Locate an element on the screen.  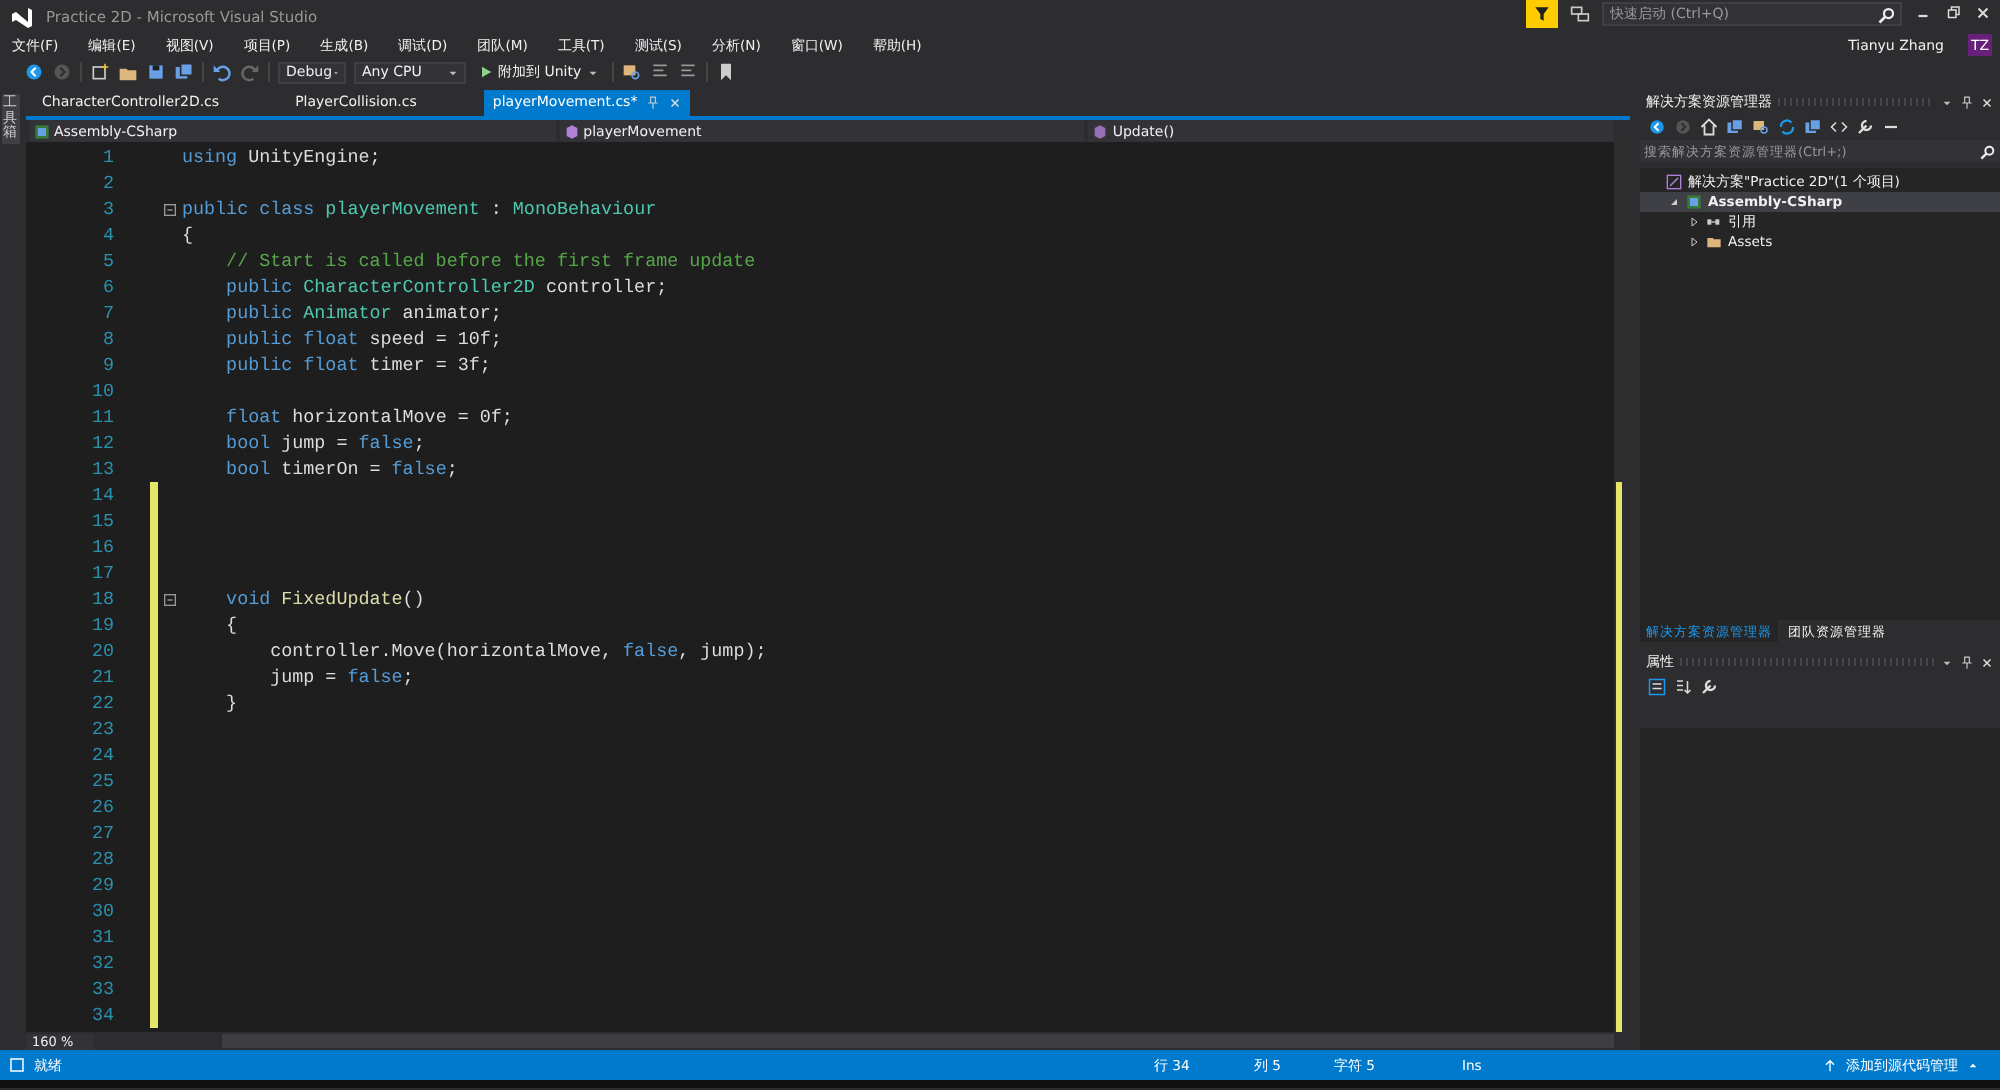
line-number: 22 is located at coordinates (101, 703).